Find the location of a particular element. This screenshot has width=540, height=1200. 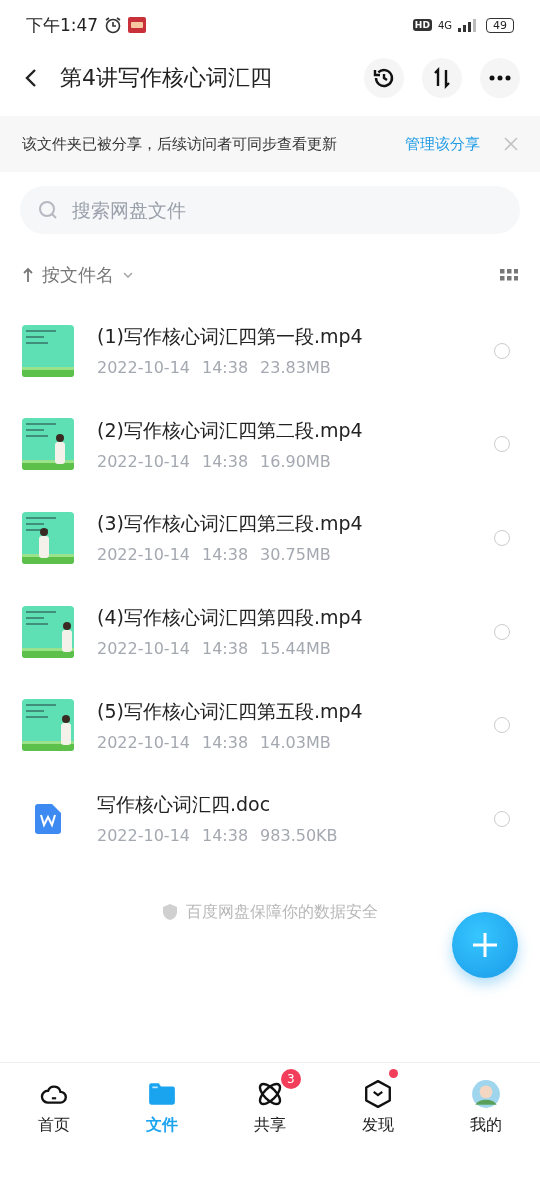

more-icon is located at coordinates (500, 78).